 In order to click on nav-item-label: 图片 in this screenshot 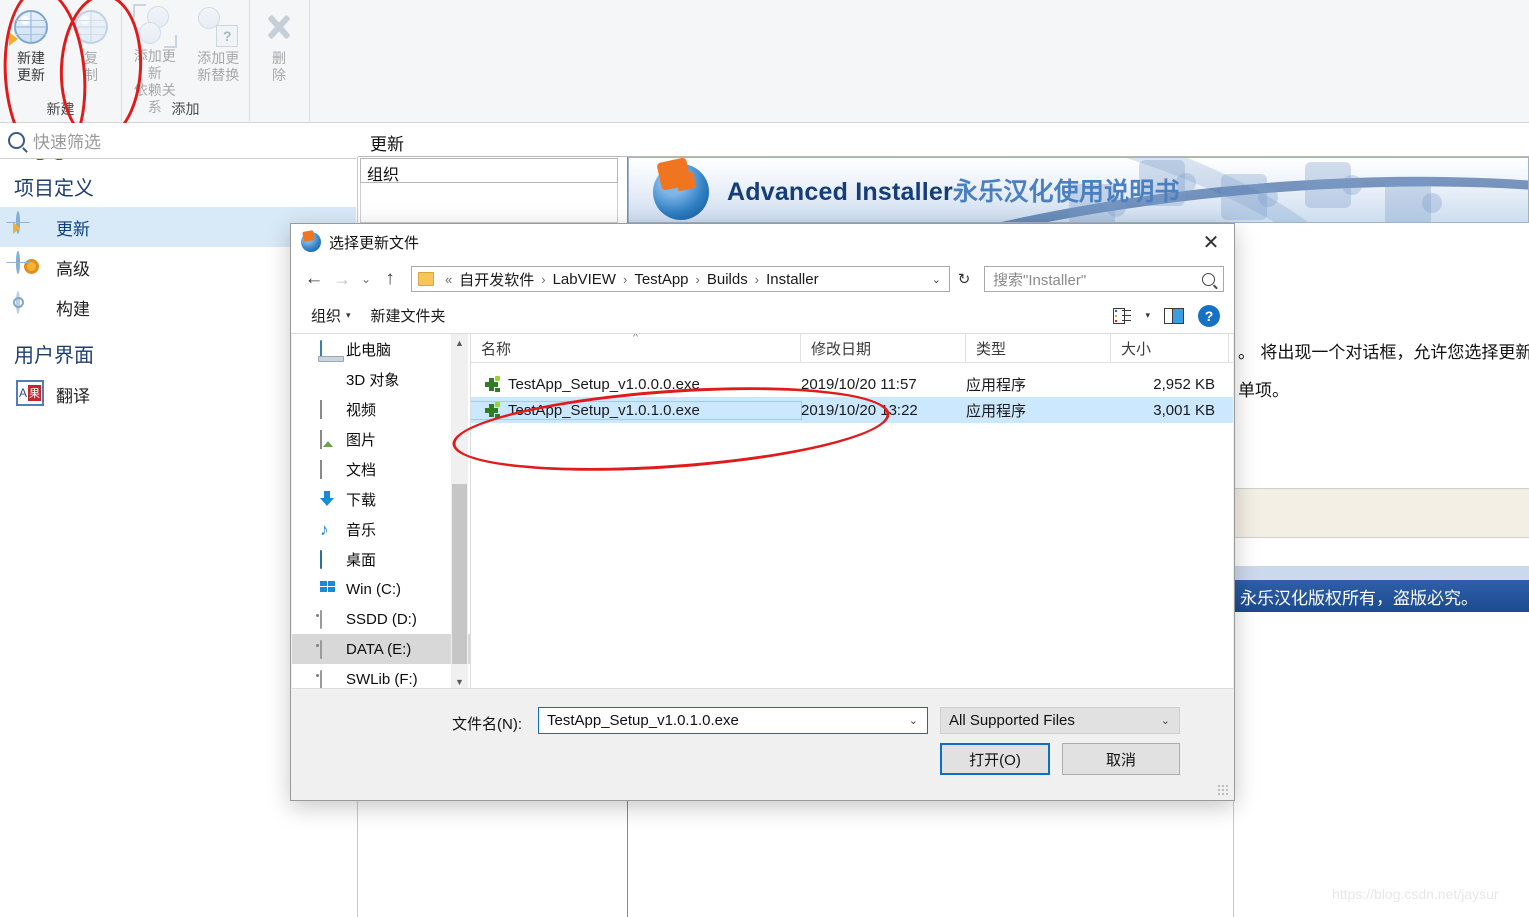, I will do `click(361, 440)`.